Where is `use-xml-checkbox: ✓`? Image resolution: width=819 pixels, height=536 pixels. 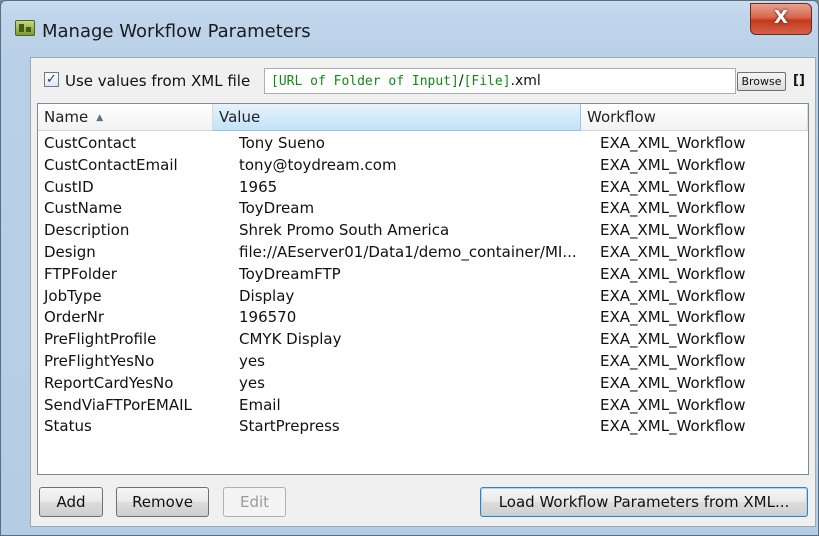 use-xml-checkbox: ✓ is located at coordinates (51, 79).